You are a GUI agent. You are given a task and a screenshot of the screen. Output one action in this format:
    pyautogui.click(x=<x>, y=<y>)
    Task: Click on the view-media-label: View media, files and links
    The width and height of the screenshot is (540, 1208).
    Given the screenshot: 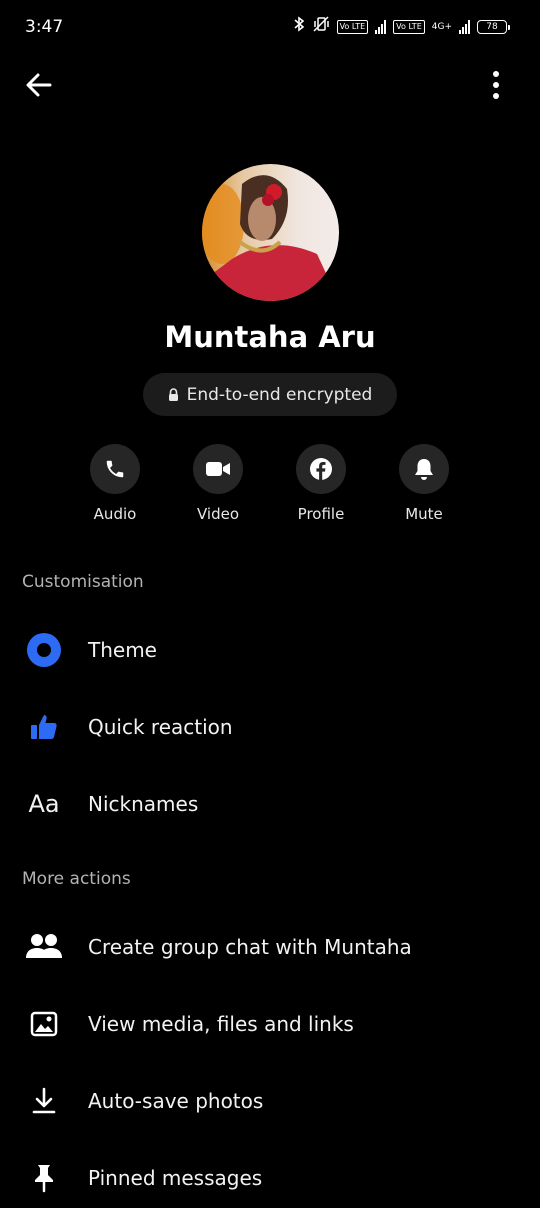 What is the action you would take?
    pyautogui.click(x=221, y=1024)
    